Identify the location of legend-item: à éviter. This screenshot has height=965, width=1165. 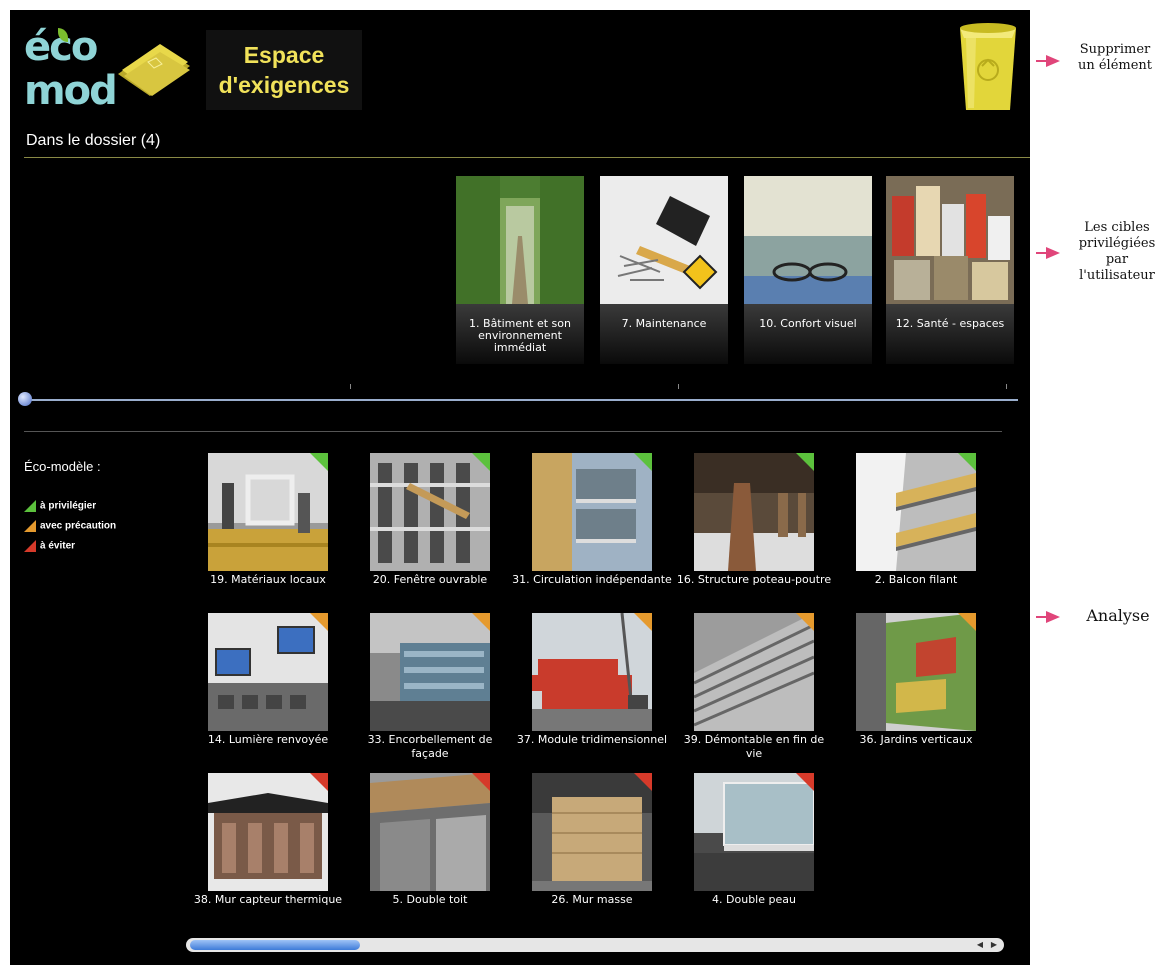
(49, 546).